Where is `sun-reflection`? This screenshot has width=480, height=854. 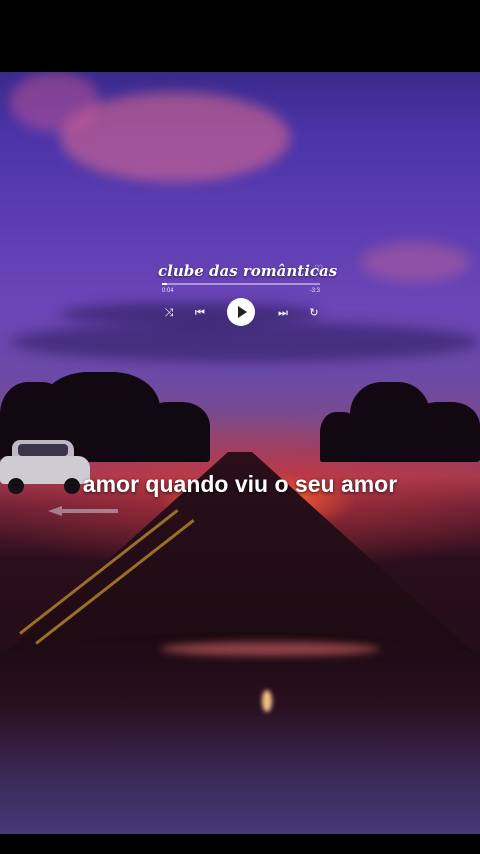 sun-reflection is located at coordinates (267, 701).